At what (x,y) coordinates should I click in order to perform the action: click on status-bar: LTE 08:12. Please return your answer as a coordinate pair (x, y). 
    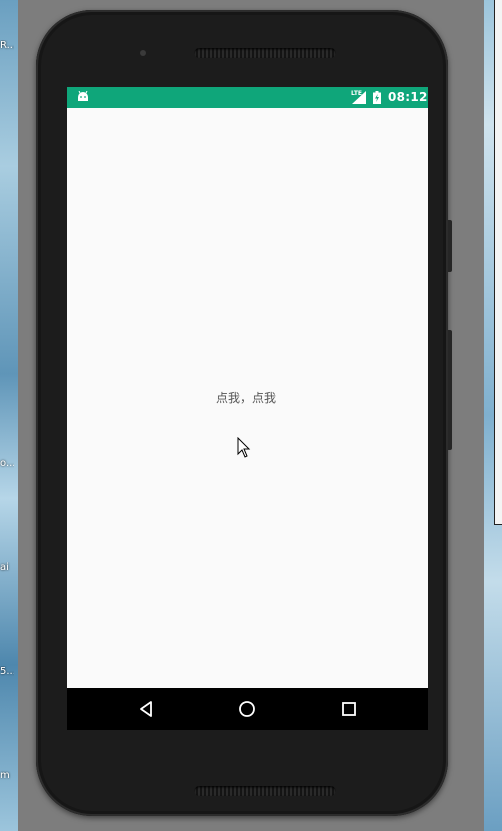
    Looking at the image, I should click on (247, 97).